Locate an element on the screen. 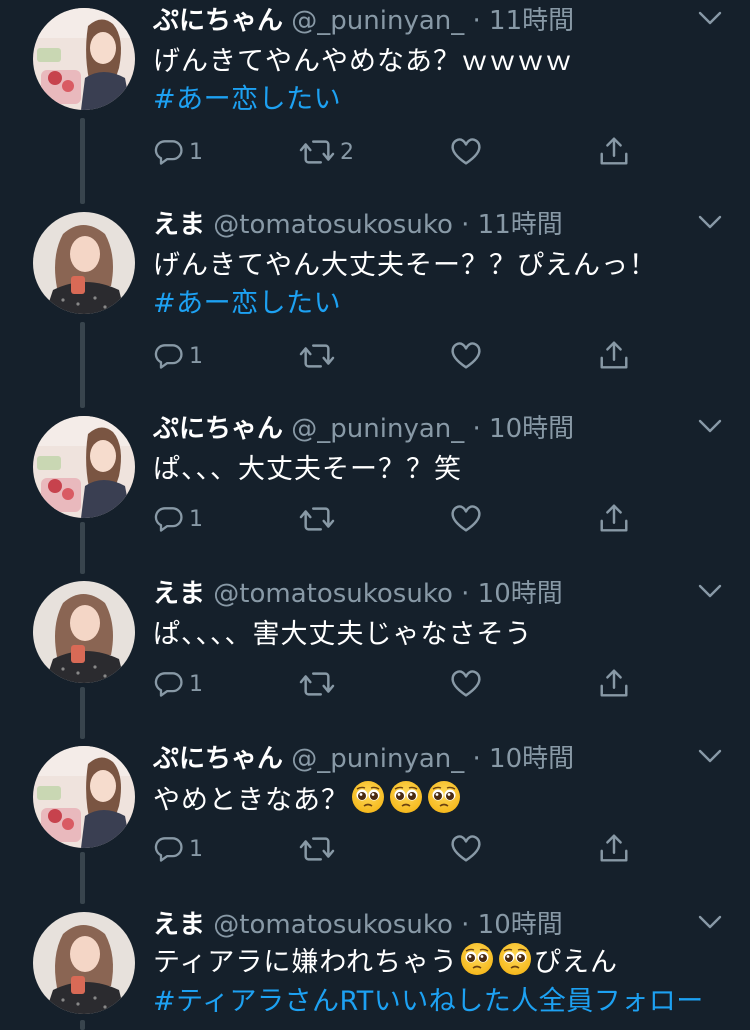  retweet-button: 2 is located at coordinates (326, 152).